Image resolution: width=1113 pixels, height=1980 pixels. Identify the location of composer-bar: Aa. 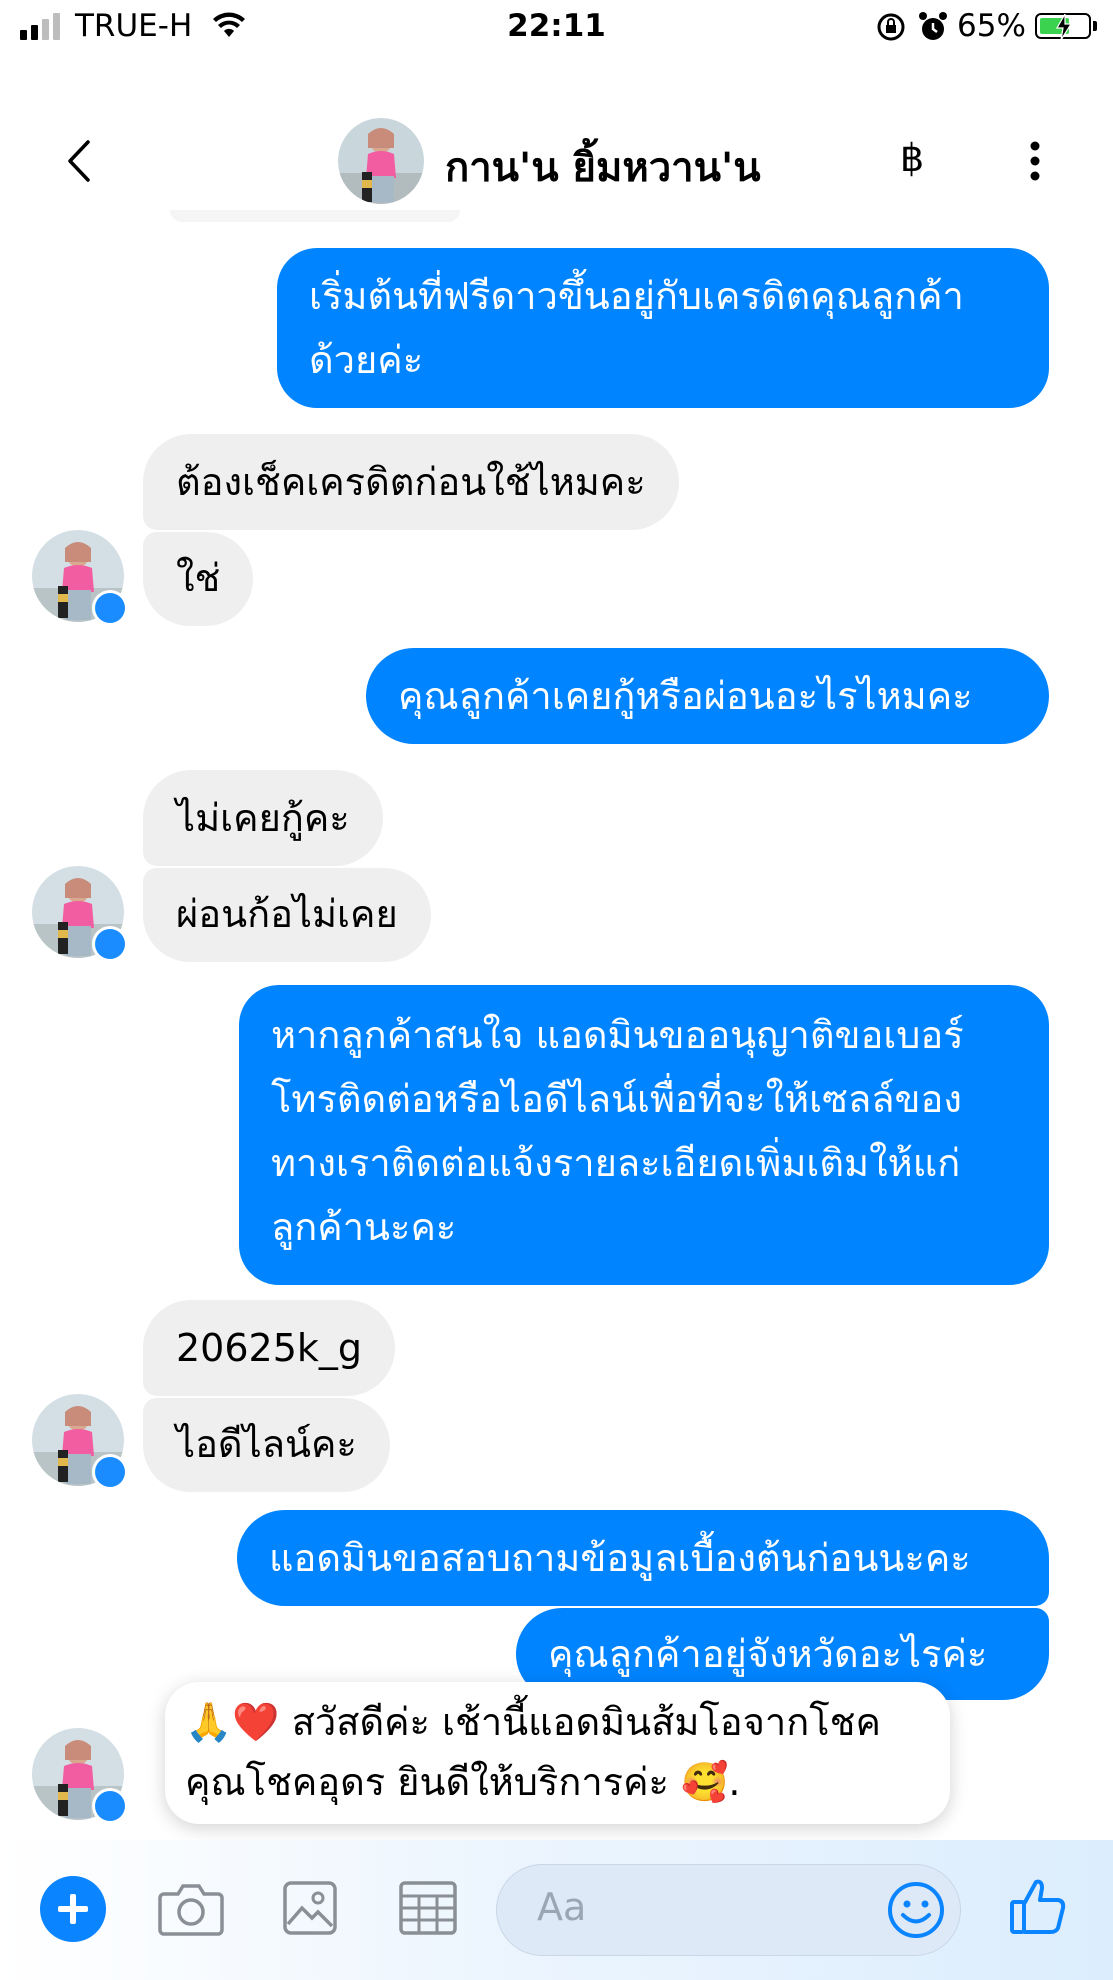
(556, 1910).